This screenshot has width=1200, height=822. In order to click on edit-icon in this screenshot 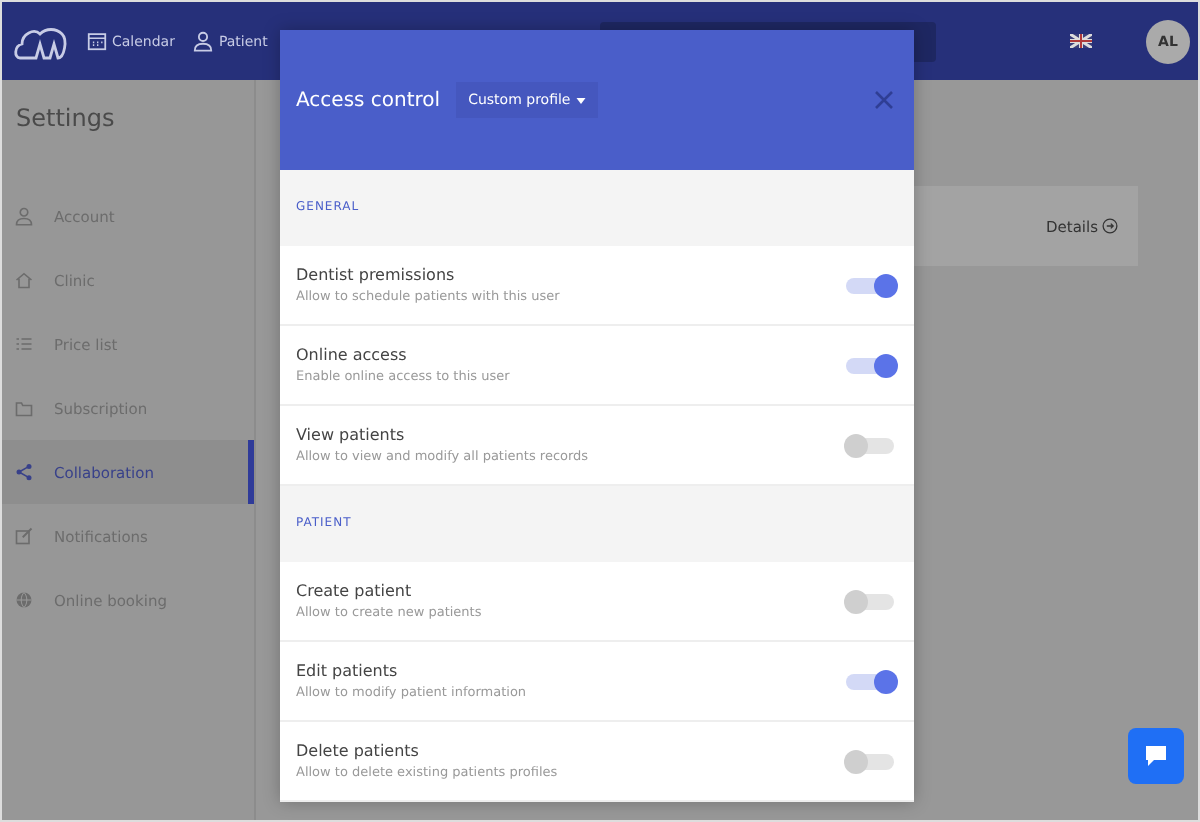, I will do `click(24, 536)`.